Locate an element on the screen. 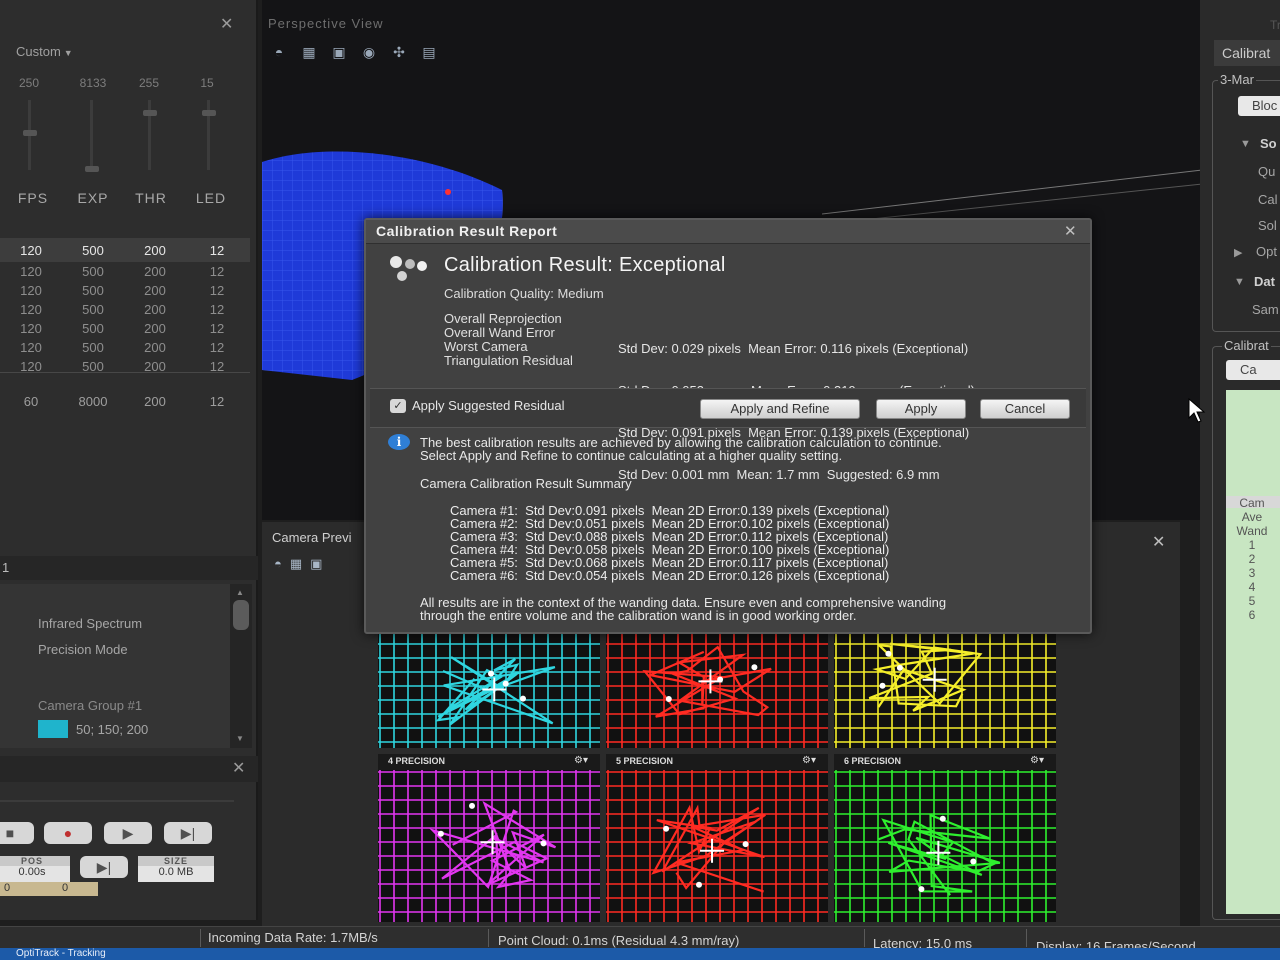  list-item: 6 is located at coordinates (1252, 615).